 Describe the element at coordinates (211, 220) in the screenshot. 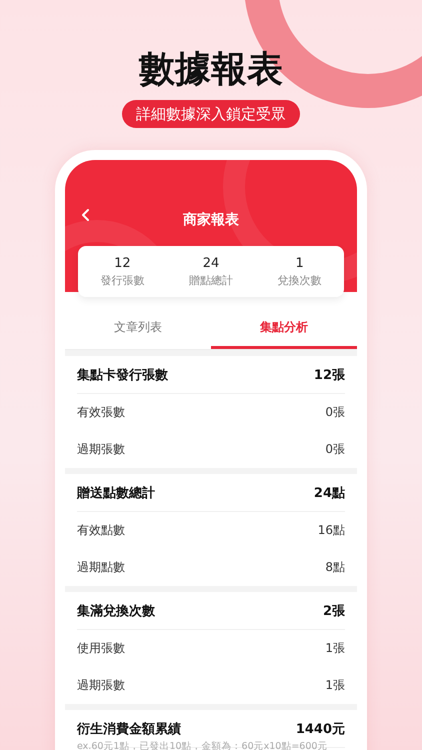

I see `screen-title: 商家報表` at that location.